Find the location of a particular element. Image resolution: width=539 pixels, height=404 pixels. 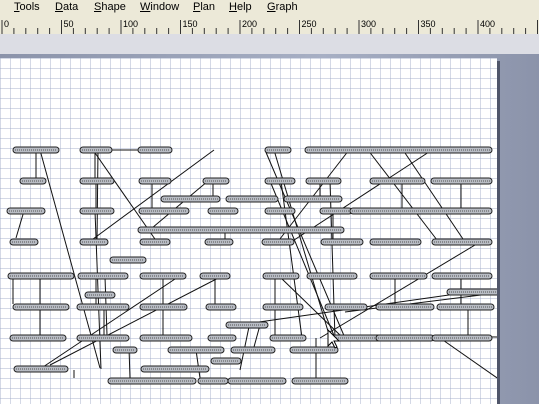

menu-graph: Graph is located at coordinates (282, 7).